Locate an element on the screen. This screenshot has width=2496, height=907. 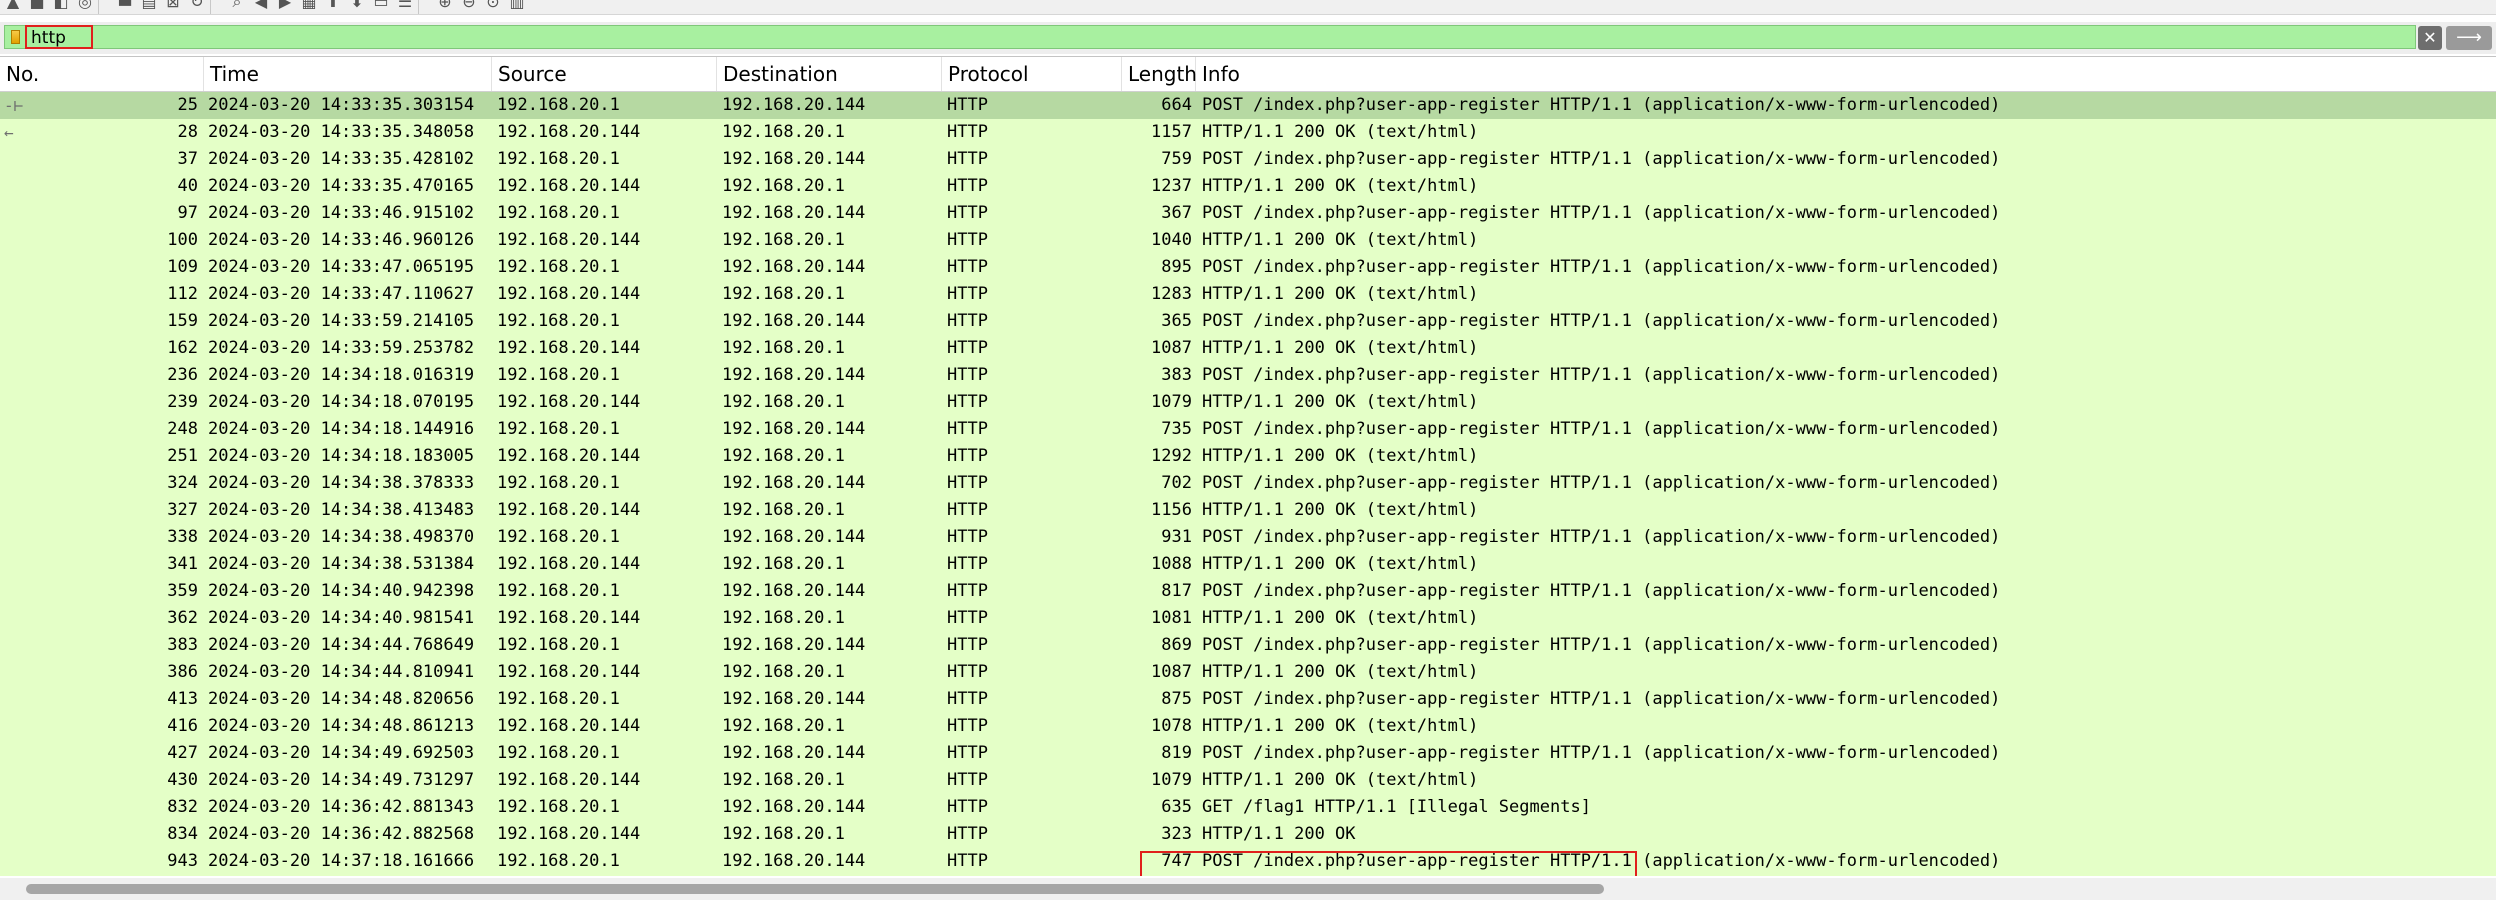
options-icon: ◎ is located at coordinates (85, 6).